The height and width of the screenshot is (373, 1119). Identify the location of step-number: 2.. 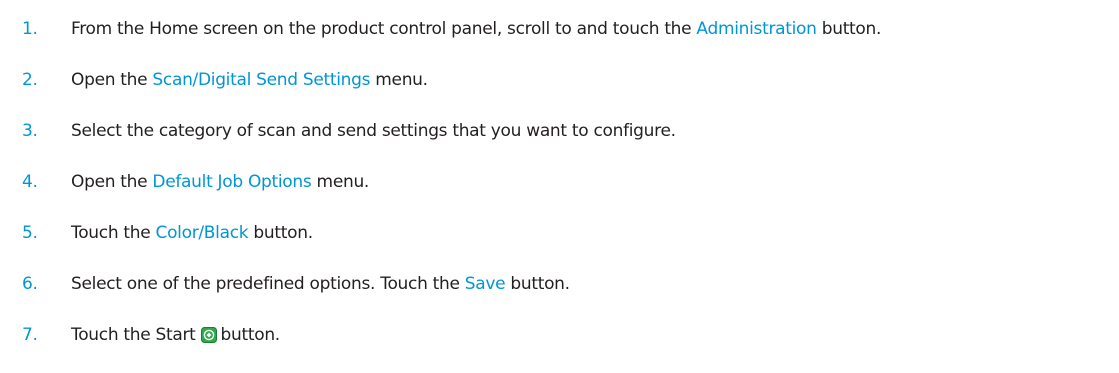
(30, 80).